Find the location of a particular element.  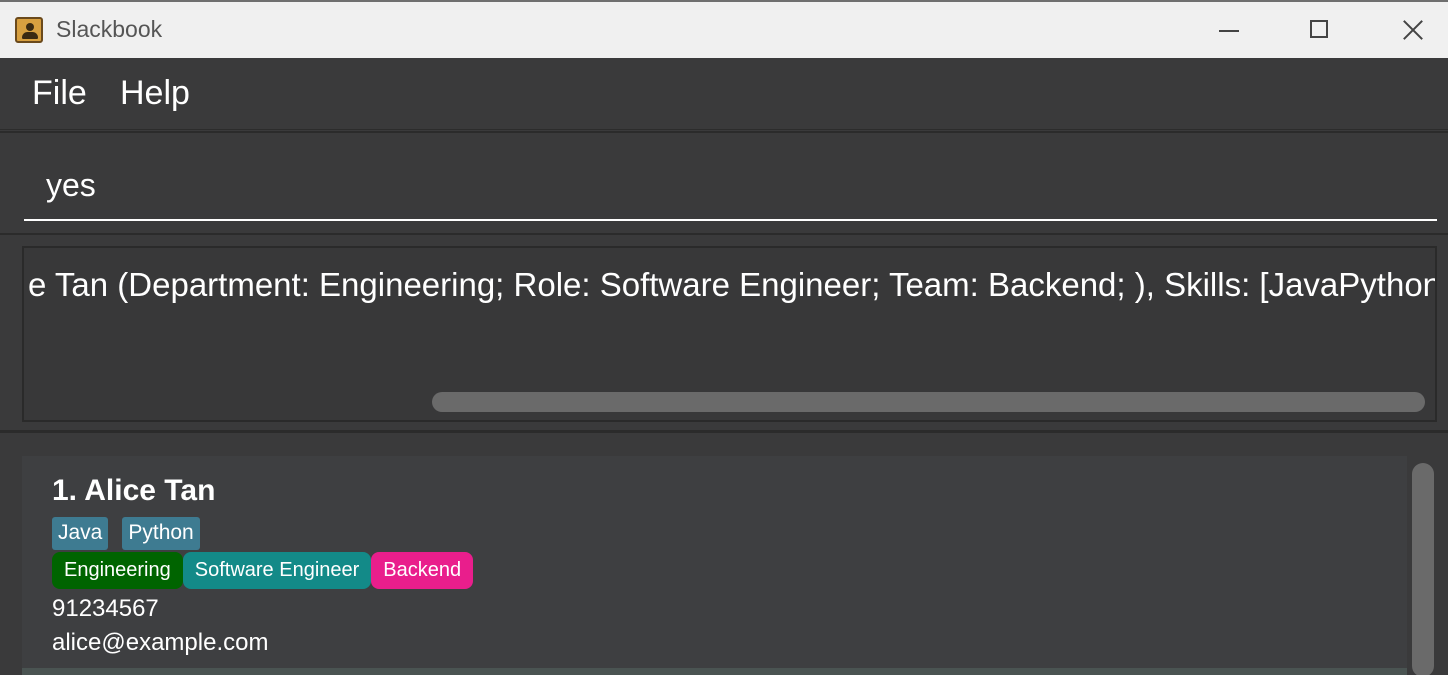

close-button is located at coordinates (1407, 30).